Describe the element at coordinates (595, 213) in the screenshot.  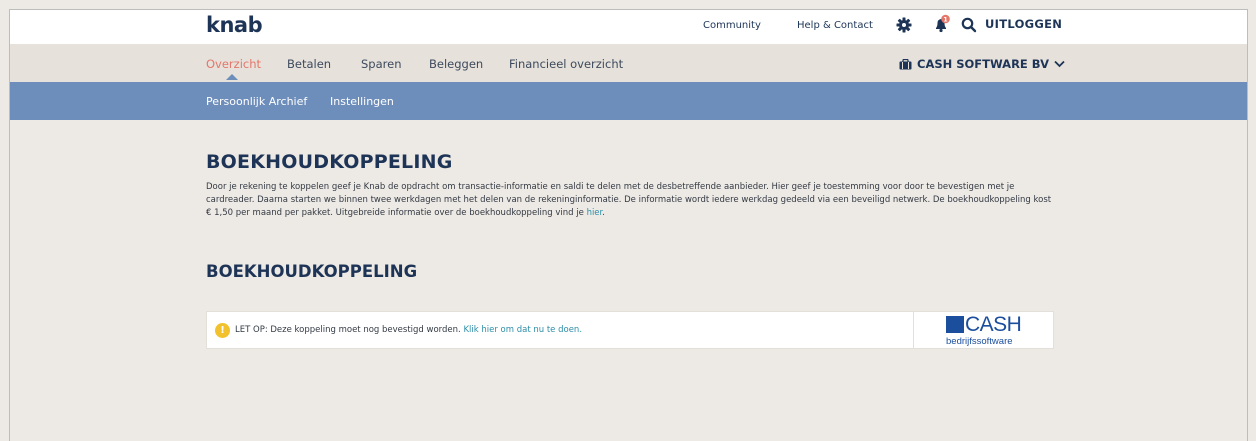
I see `info-link: hier` at that location.